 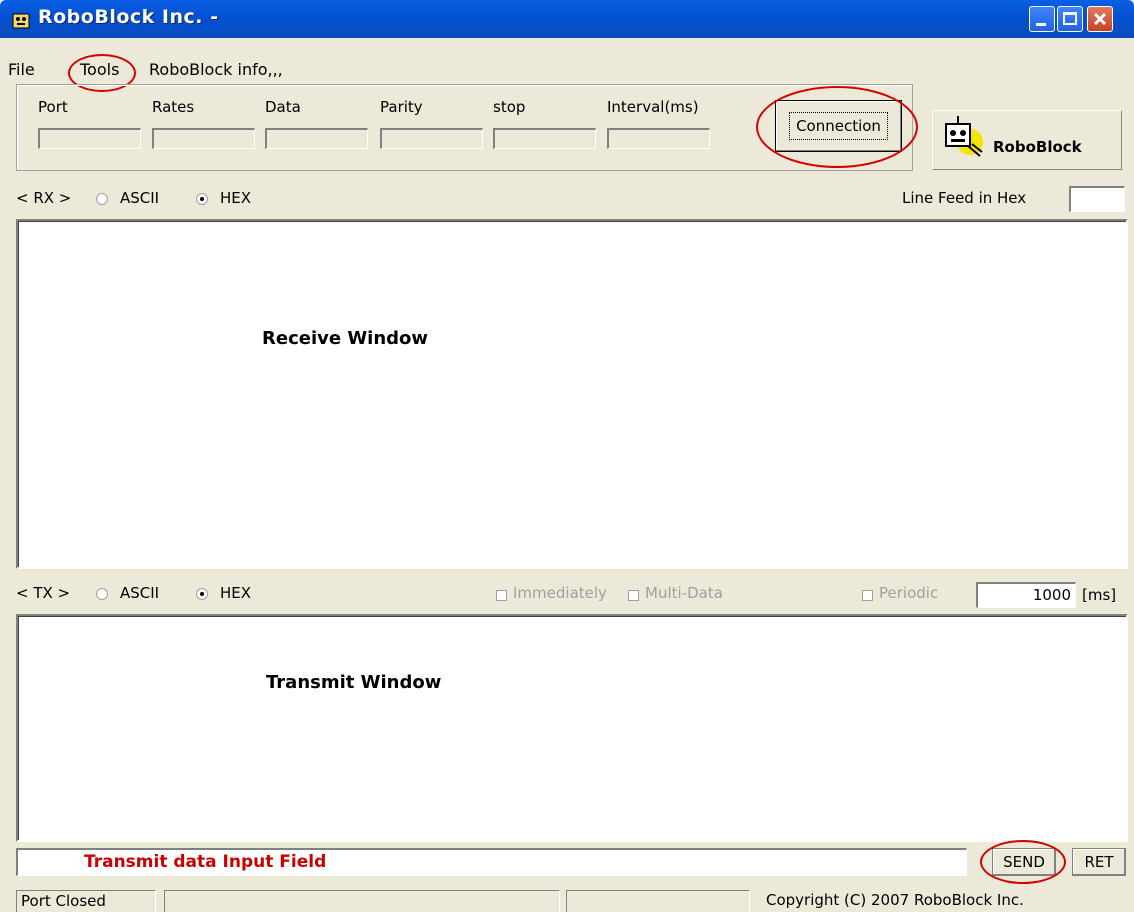 What do you see at coordinates (316, 138) in the screenshot?
I see `data-field` at bounding box center [316, 138].